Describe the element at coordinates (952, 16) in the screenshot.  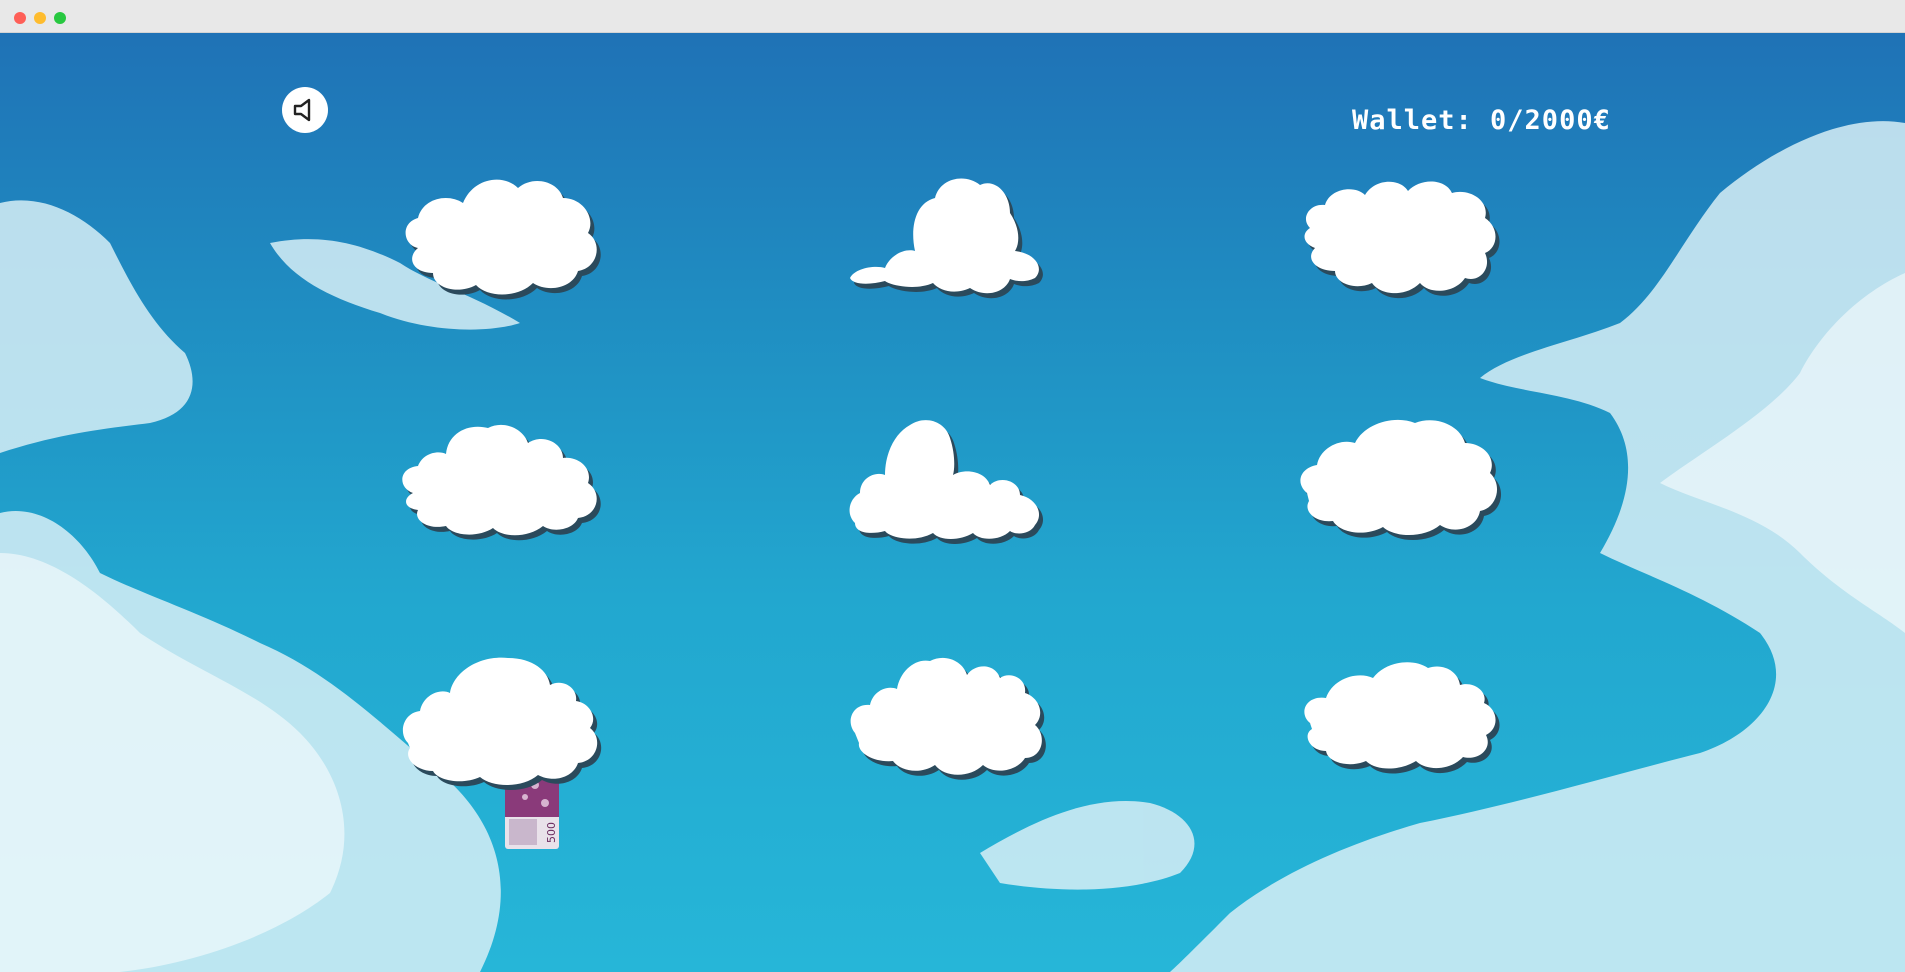
I see `browser-titlebar` at that location.